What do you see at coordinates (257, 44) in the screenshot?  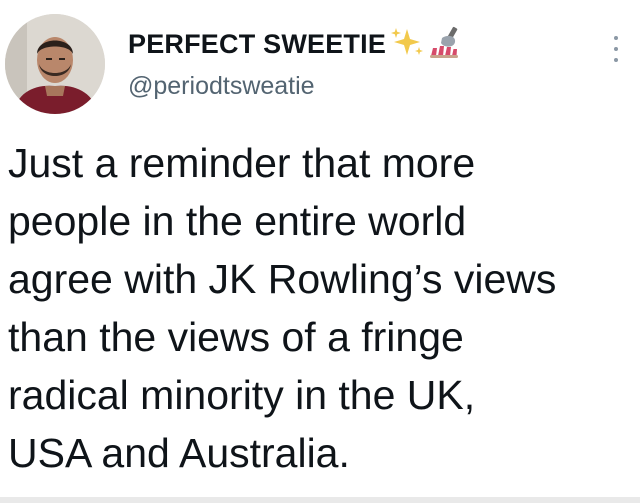 I see `display-name: PERFECT SWEETIE` at bounding box center [257, 44].